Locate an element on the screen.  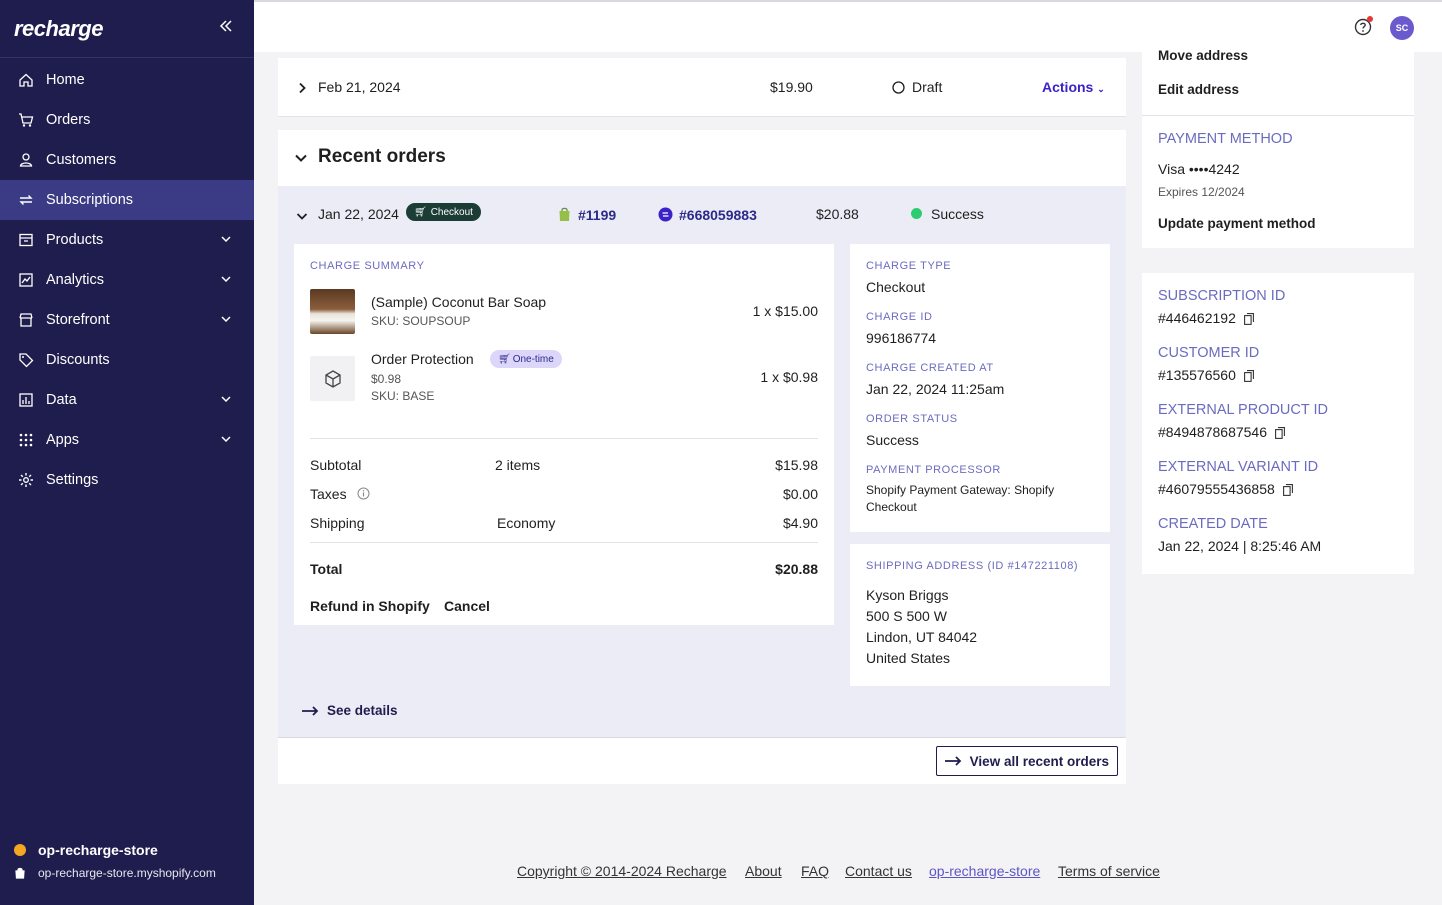
one-time-badge: 🛒︎ One-time is located at coordinates (526, 359).